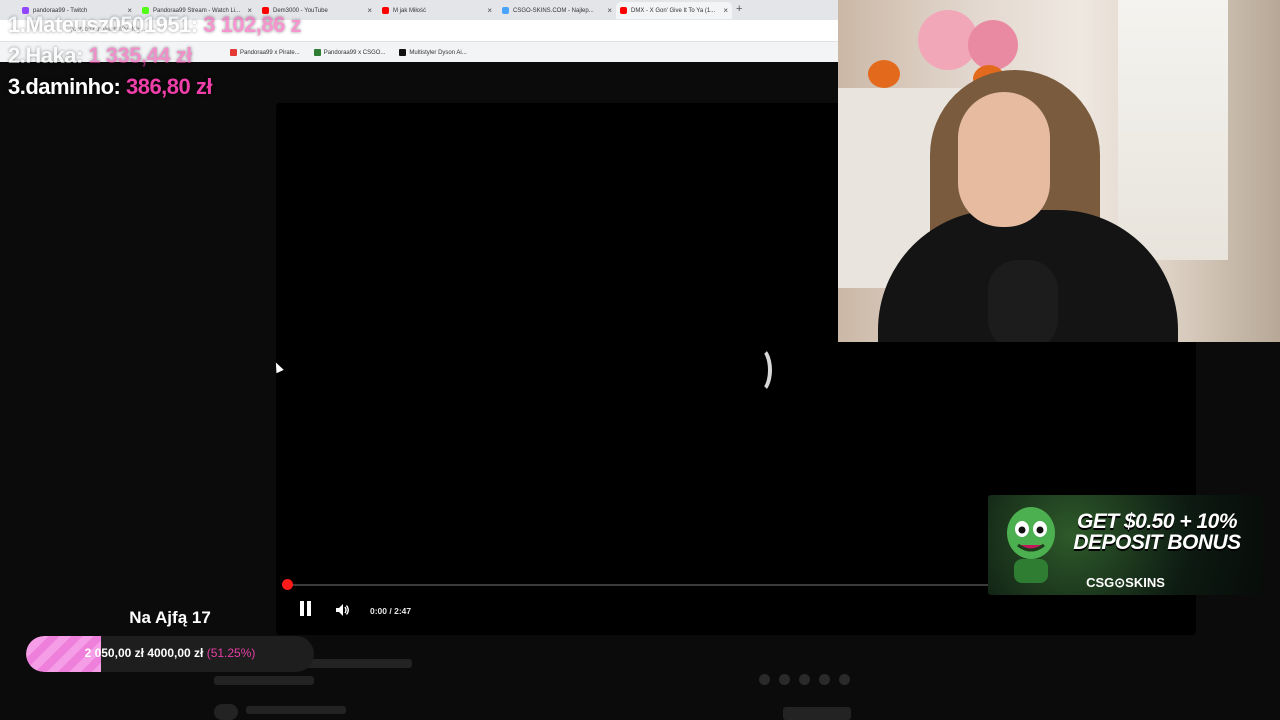  Describe the element at coordinates (817, 713) in the screenshot. I see `skeleton-button` at that location.